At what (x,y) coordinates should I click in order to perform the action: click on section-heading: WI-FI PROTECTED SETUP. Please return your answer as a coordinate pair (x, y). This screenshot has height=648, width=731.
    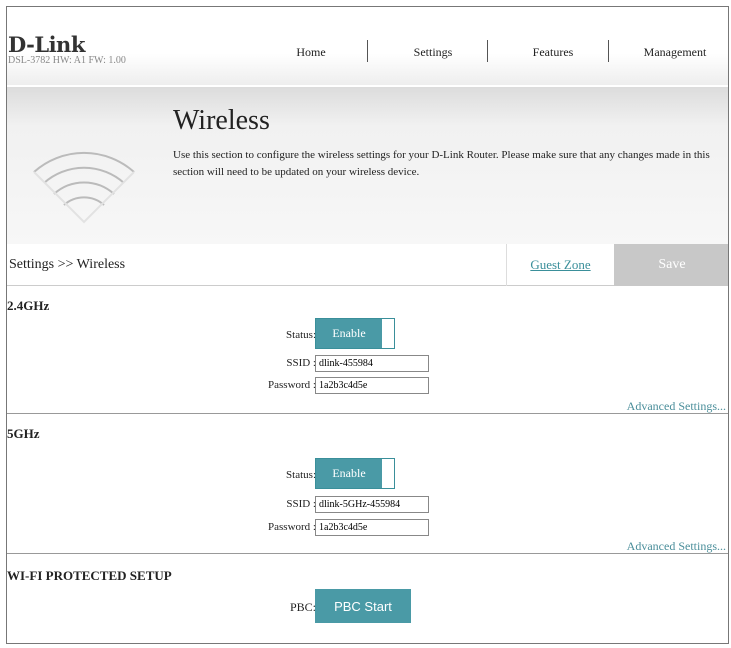
    Looking at the image, I should click on (89, 575).